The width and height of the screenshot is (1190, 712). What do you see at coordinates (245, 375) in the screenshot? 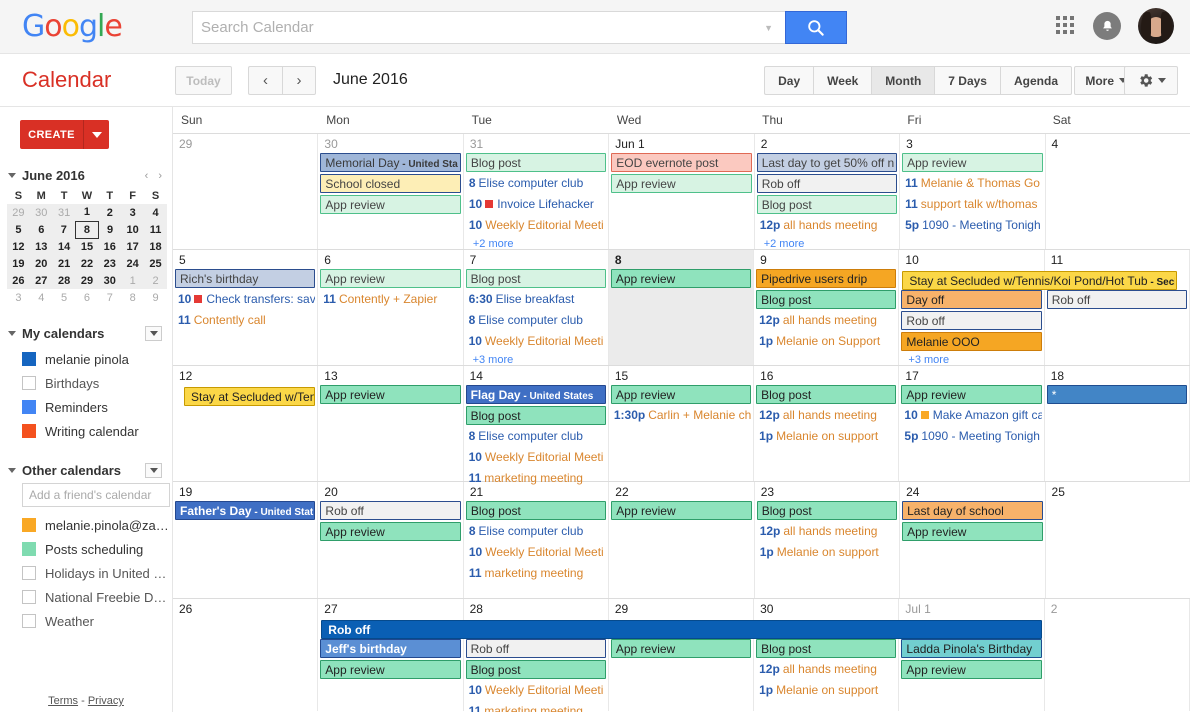
I see `day-number: 12` at bounding box center [245, 375].